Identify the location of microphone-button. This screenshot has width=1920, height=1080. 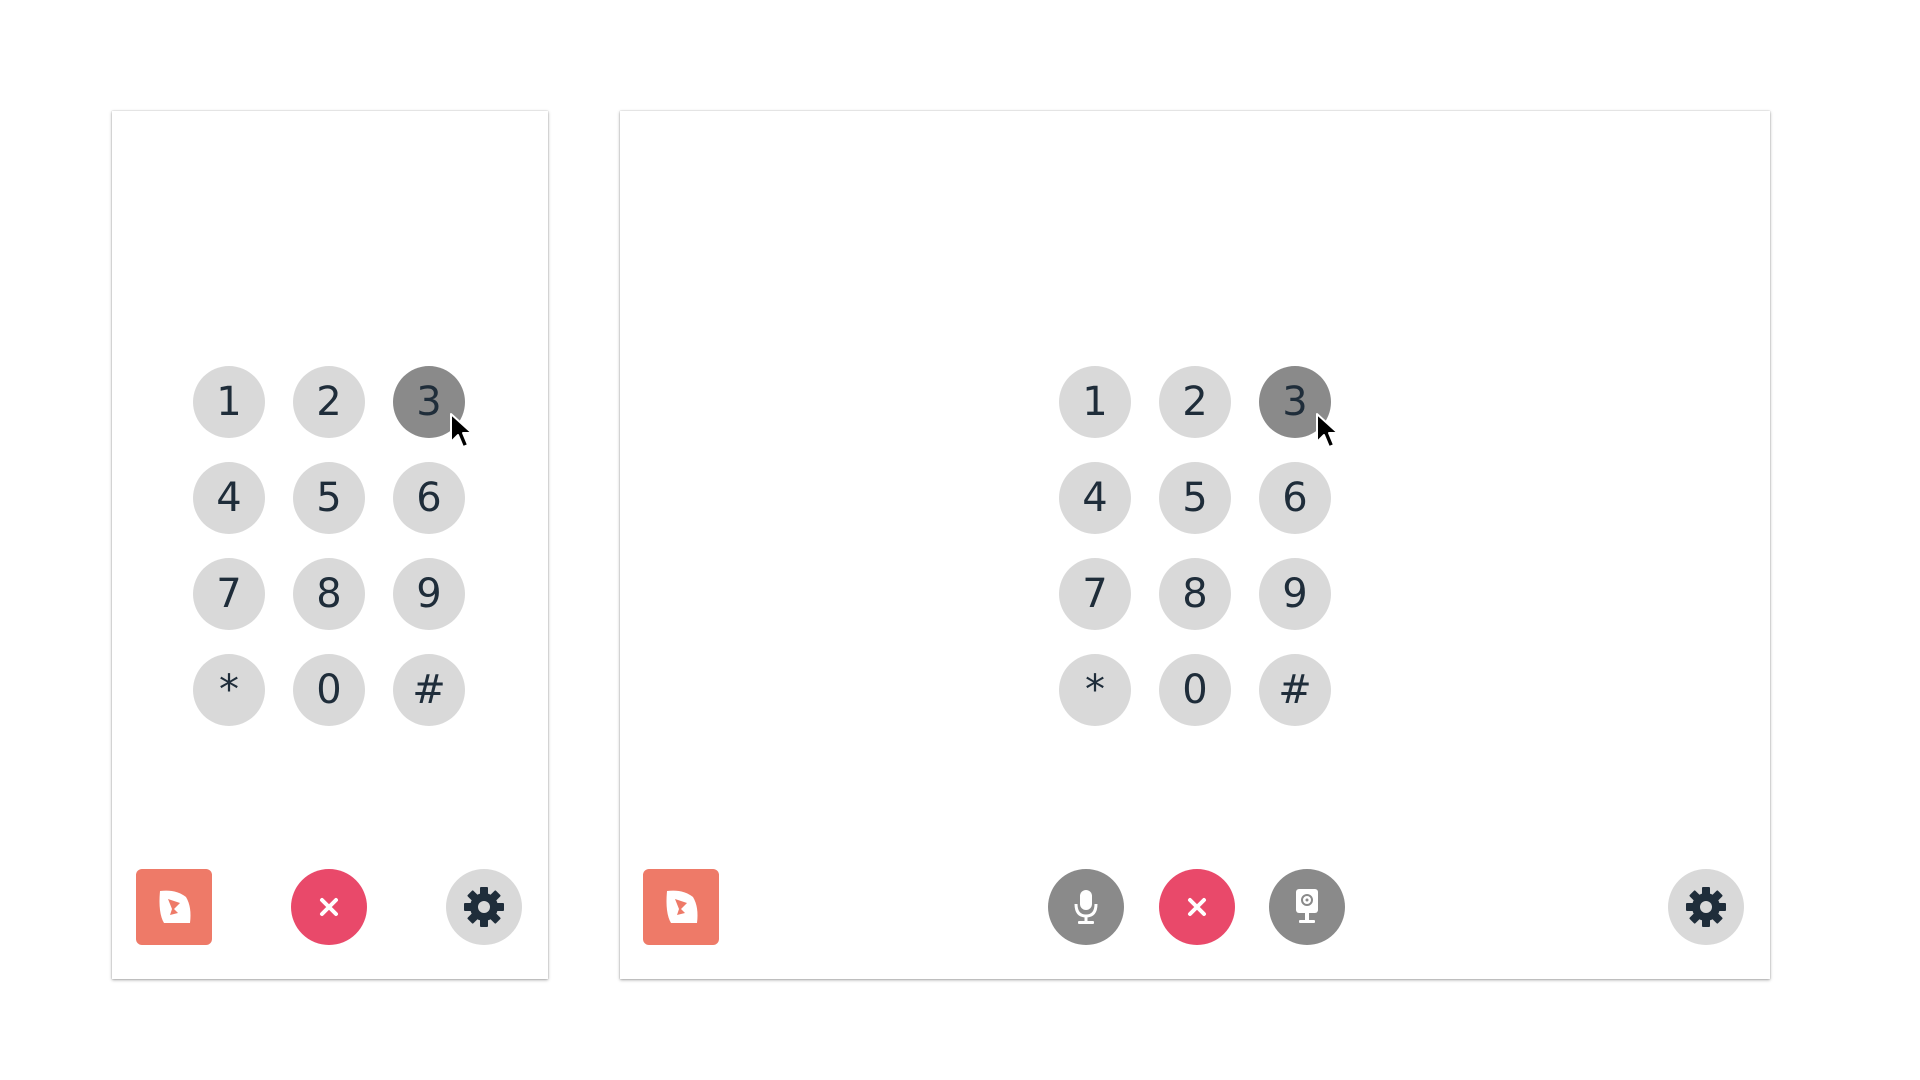
(1086, 907).